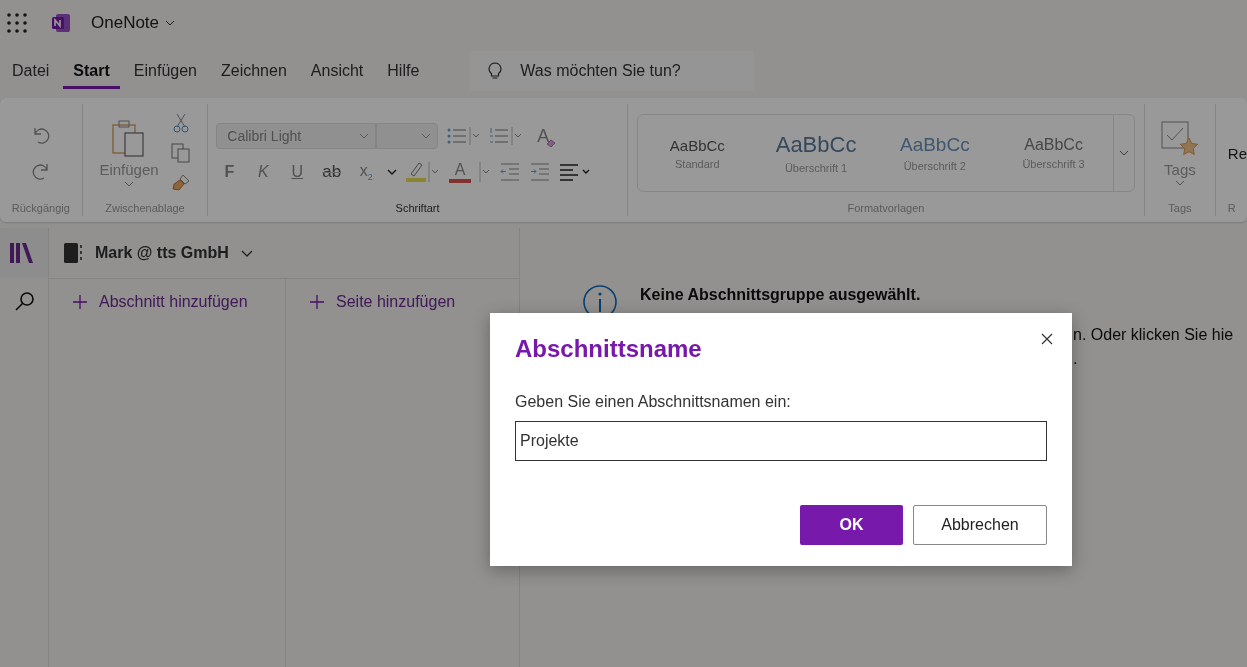 The image size is (1247, 667). What do you see at coordinates (296, 136) in the screenshot?
I see `font-name-dropdown: Calibri Light` at bounding box center [296, 136].